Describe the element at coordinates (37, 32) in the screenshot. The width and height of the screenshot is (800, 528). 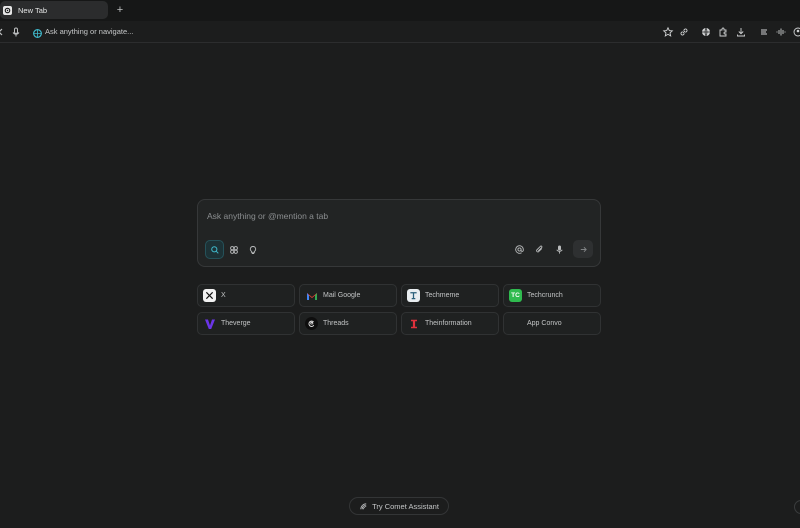
I see `comet-logo-icon` at that location.